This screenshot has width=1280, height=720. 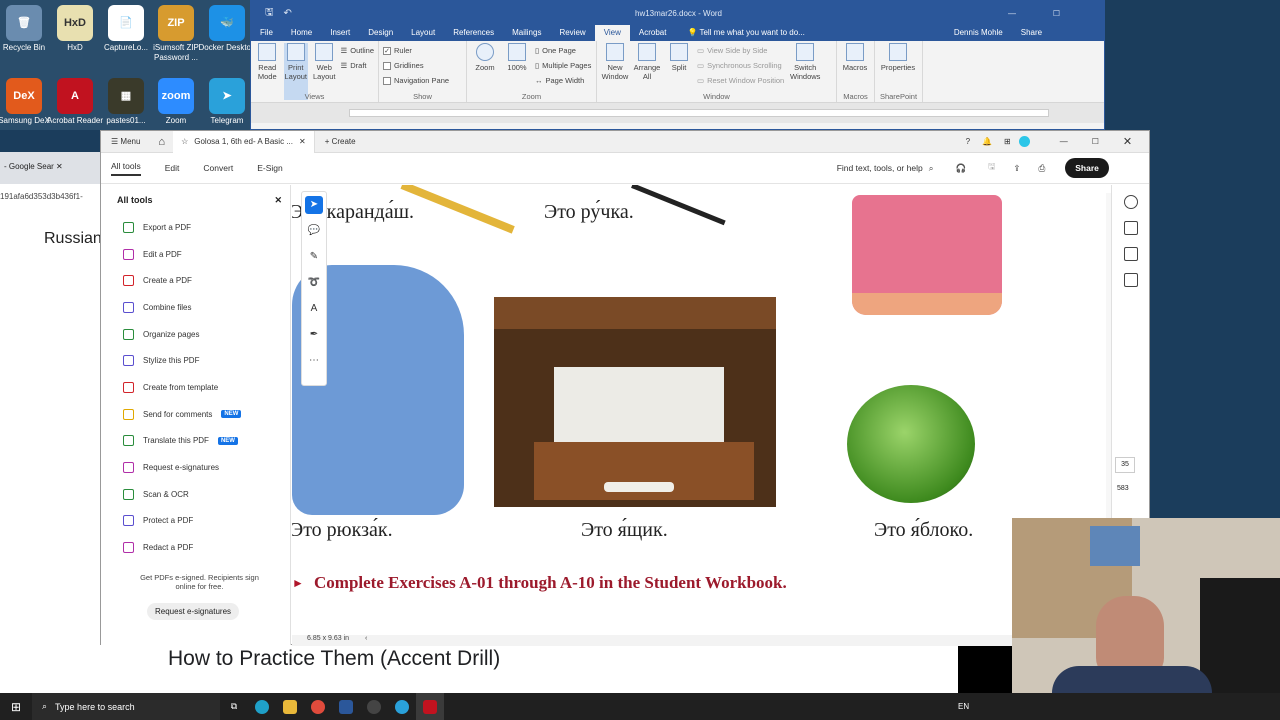 What do you see at coordinates (288, 13) in the screenshot?
I see `undo-icon: ↶` at bounding box center [288, 13].